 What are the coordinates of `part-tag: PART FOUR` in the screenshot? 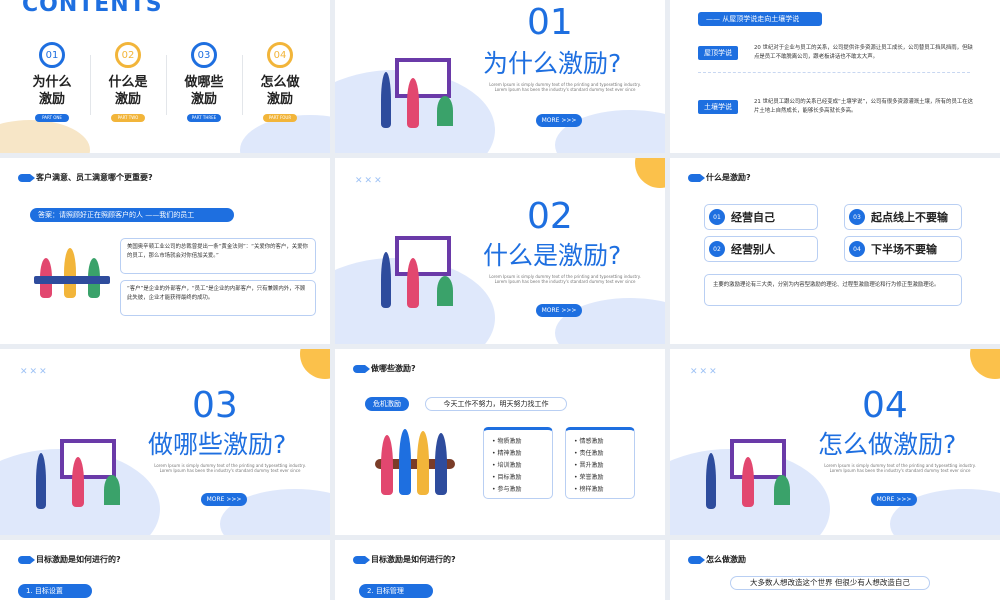 It's located at (280, 118).